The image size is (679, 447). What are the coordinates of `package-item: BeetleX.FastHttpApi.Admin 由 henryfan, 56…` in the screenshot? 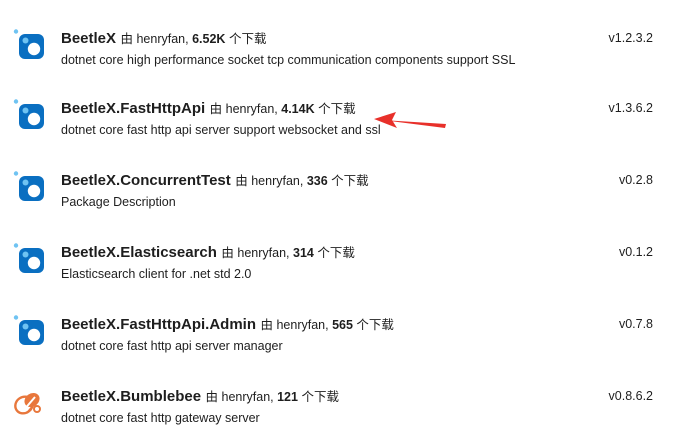 It's located at (339, 345).